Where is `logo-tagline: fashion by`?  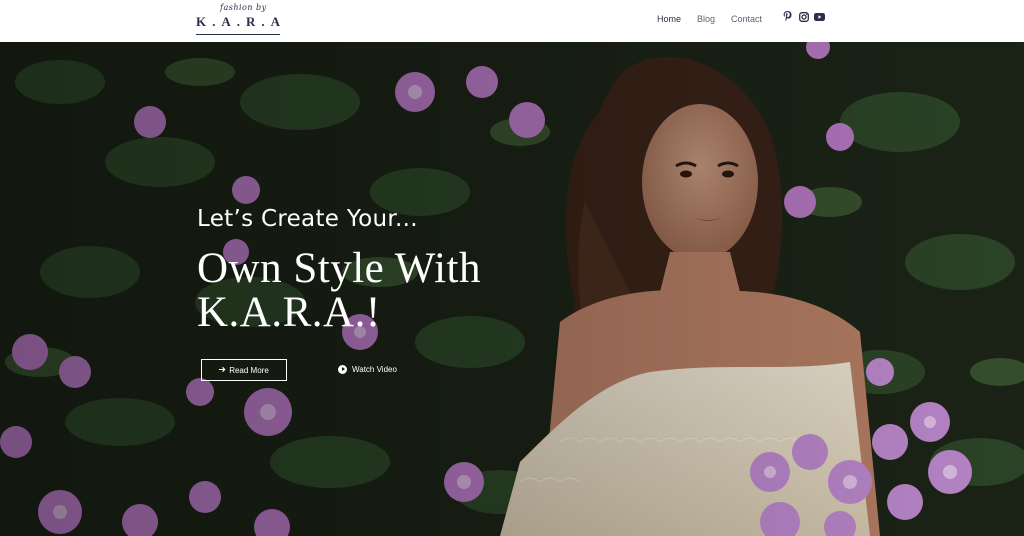
logo-tagline: fashion by is located at coordinates (243, 7).